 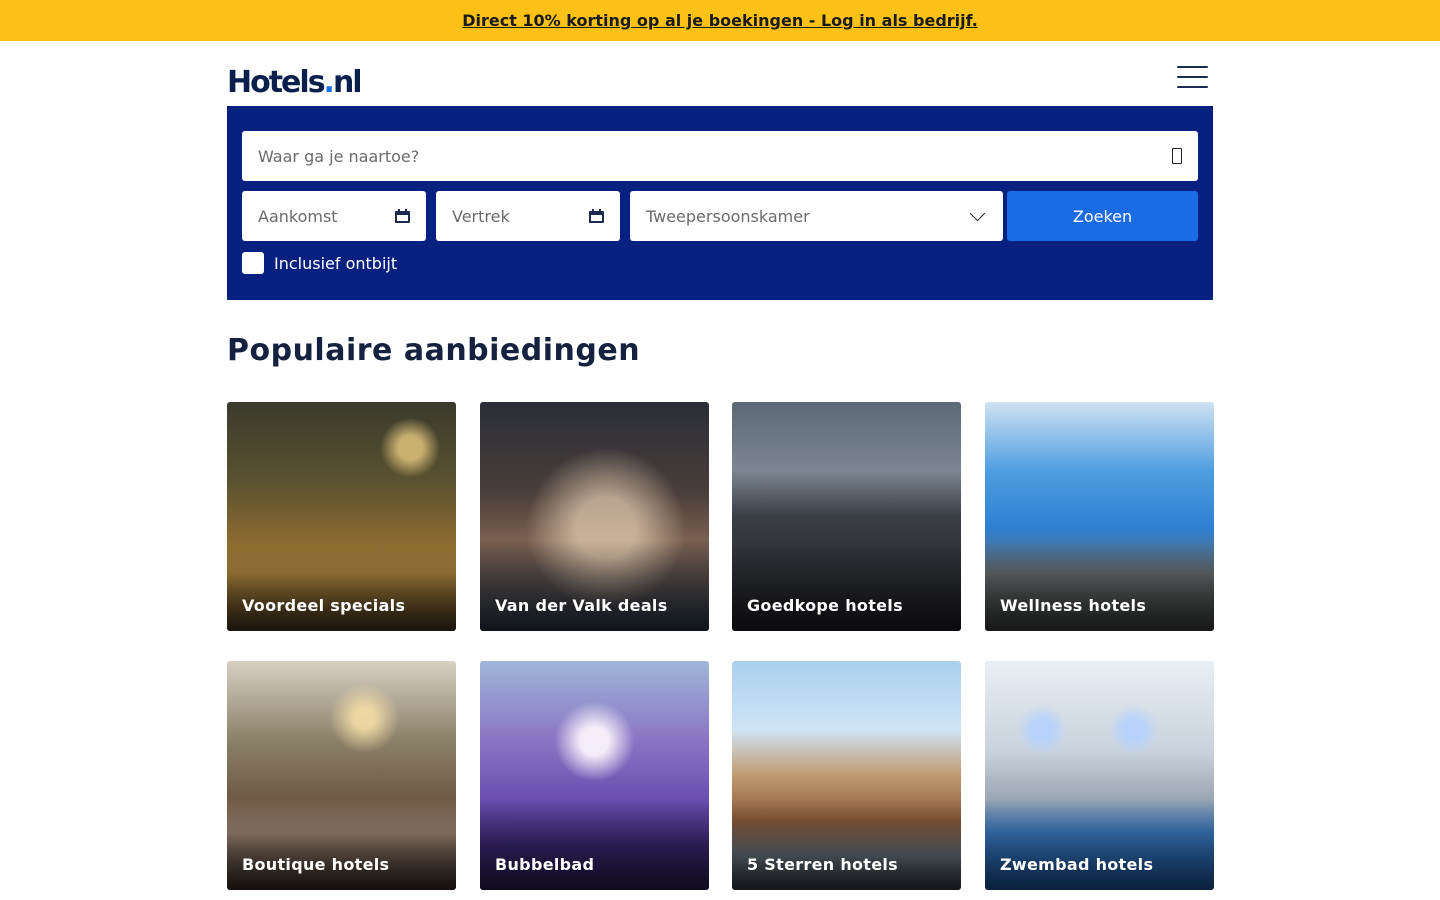 What do you see at coordinates (253, 263) in the screenshot?
I see `breakfast-checkbox` at bounding box center [253, 263].